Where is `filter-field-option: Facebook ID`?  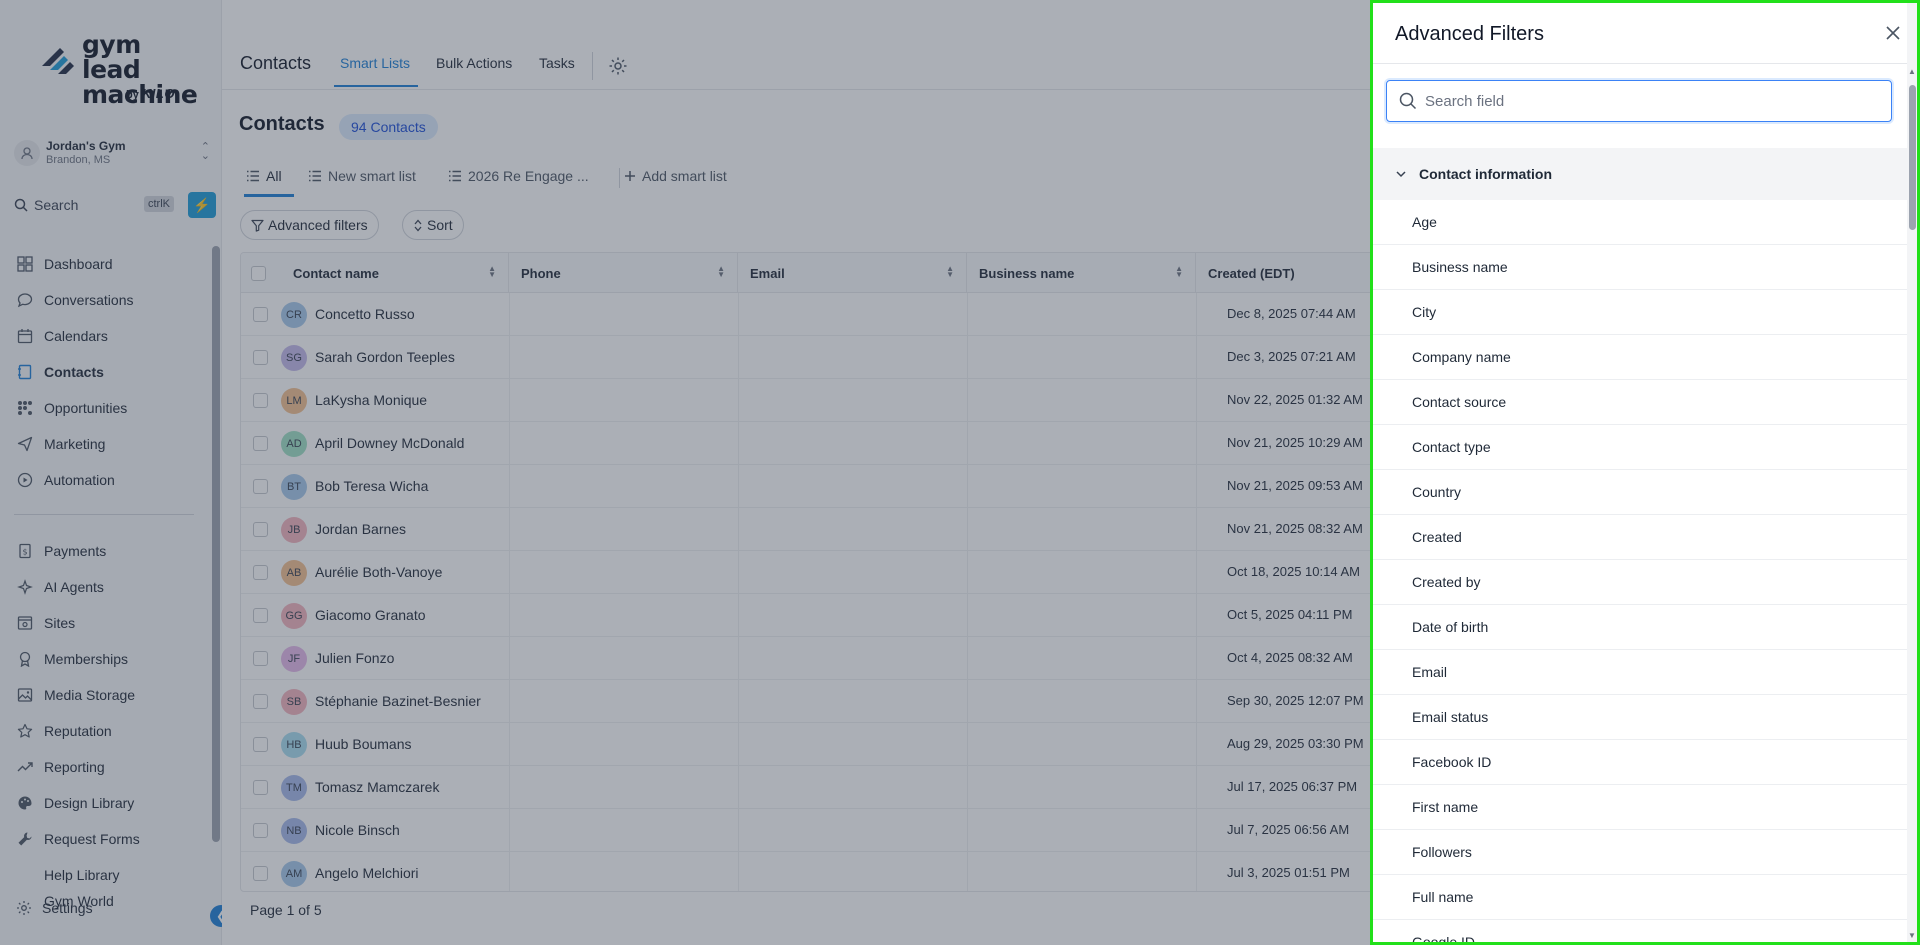 filter-field-option: Facebook ID is located at coordinates (1640, 762).